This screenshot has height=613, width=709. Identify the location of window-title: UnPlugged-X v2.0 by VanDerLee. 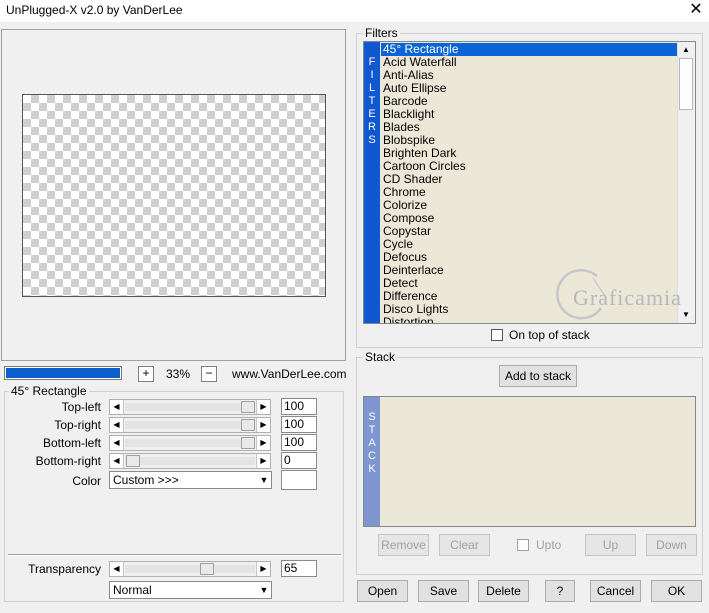
(94, 10).